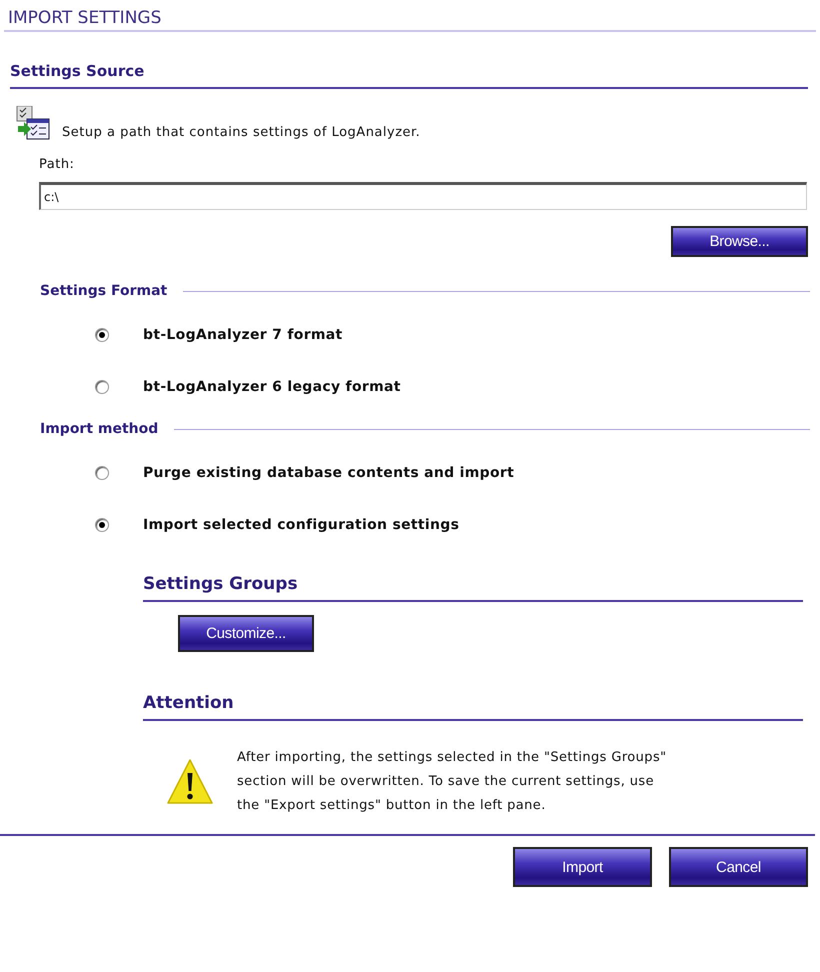 This screenshot has width=820, height=972. Describe the element at coordinates (241, 132) in the screenshot. I see `description-text: Setup a path that contains settings of LogAnalyzer.` at that location.